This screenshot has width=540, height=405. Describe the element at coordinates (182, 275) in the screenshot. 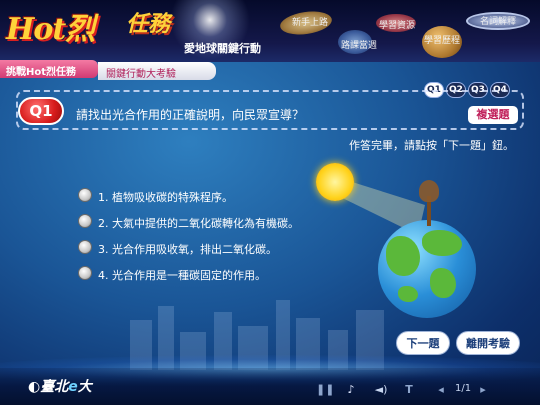

I see `answer-option-text: 4. 光合作用是一種碳固定的作用。` at that location.